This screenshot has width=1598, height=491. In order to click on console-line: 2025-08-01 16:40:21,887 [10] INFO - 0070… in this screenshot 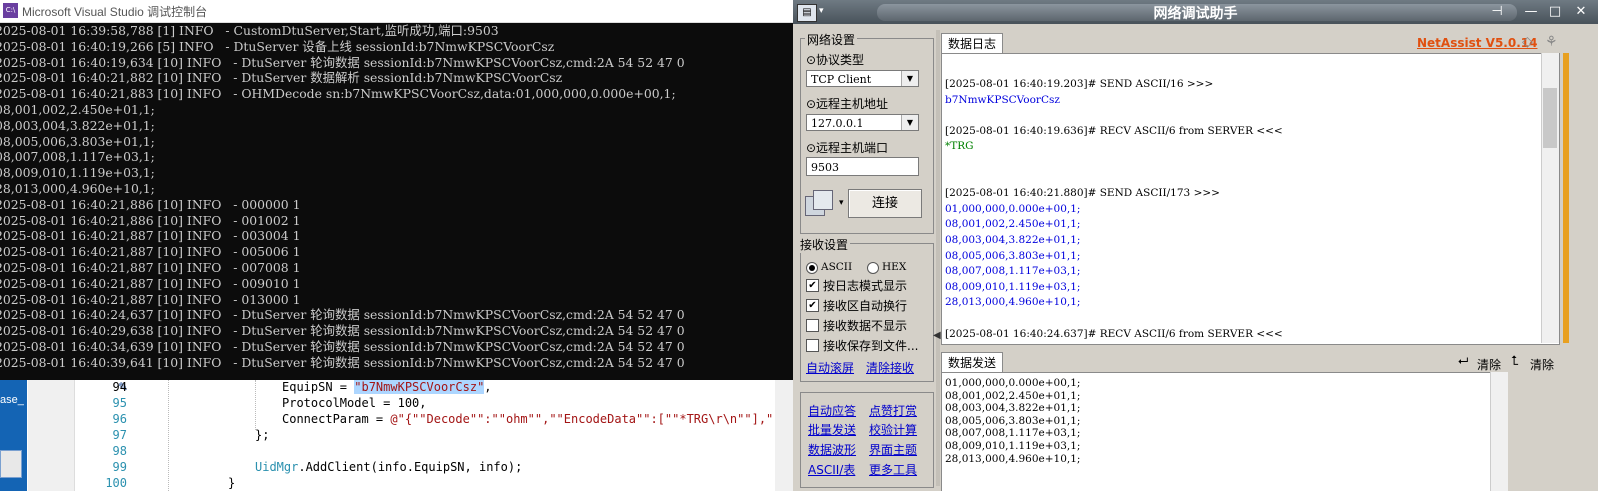, I will do `click(150, 267)`.